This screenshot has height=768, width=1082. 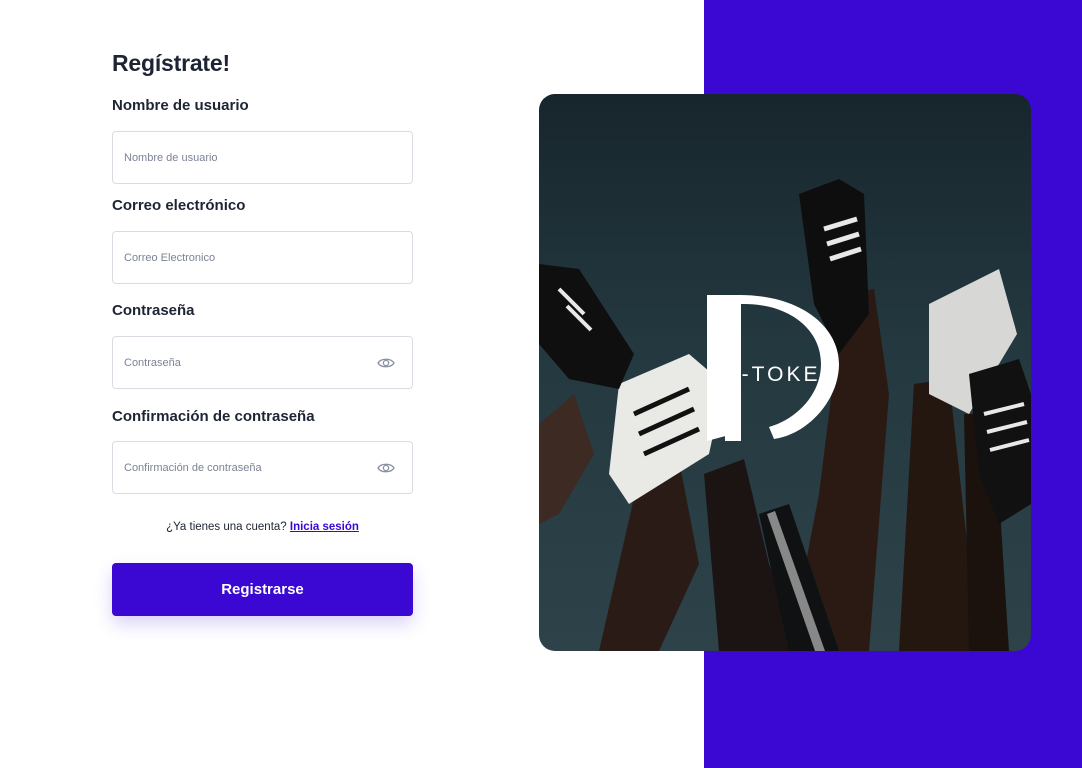 I want to click on password-label: Contraseña, so click(x=153, y=310).